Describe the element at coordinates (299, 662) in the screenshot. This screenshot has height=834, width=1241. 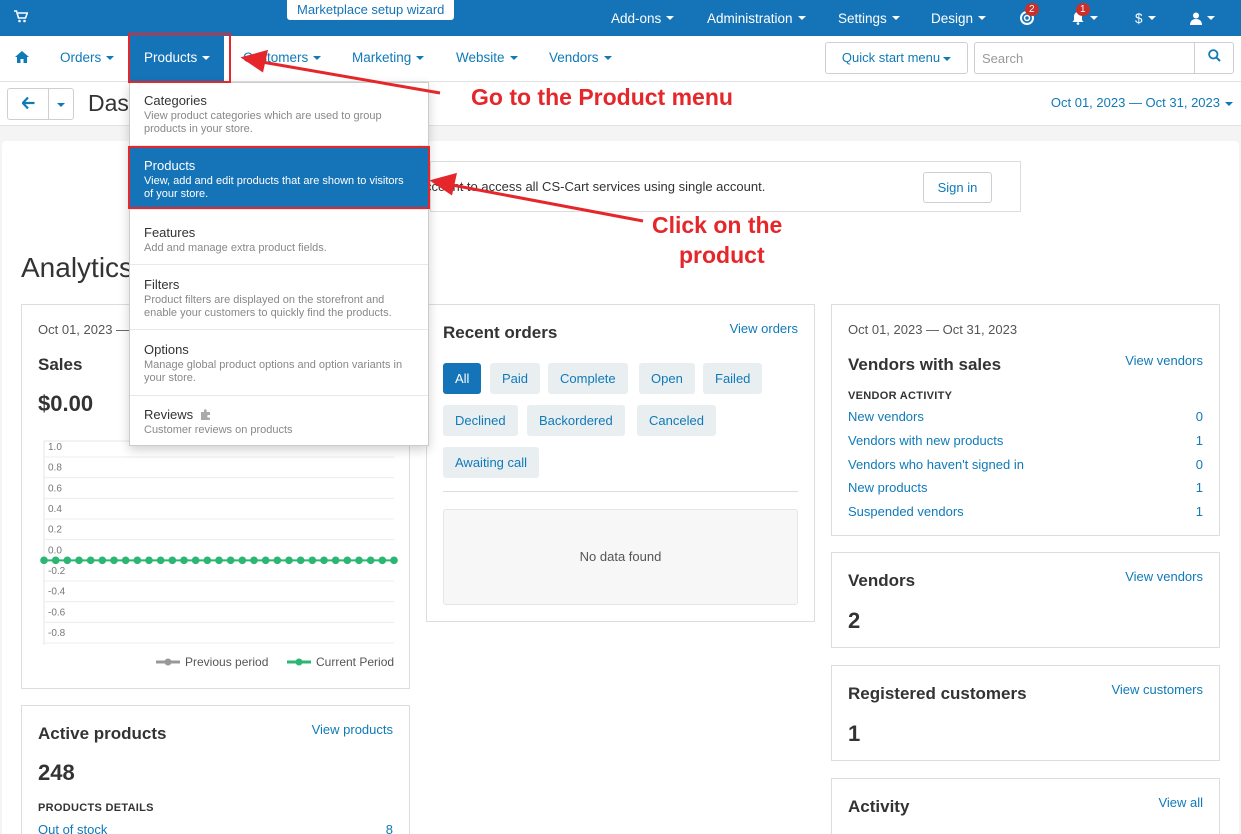
I see `legend-current-marker` at that location.